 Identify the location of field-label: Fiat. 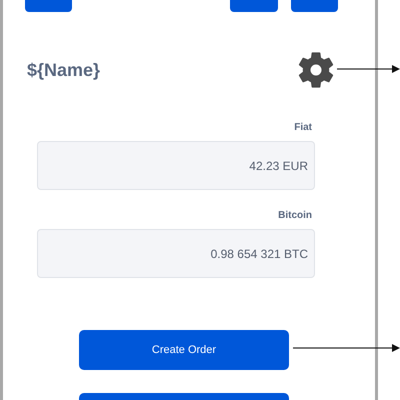
(303, 128).